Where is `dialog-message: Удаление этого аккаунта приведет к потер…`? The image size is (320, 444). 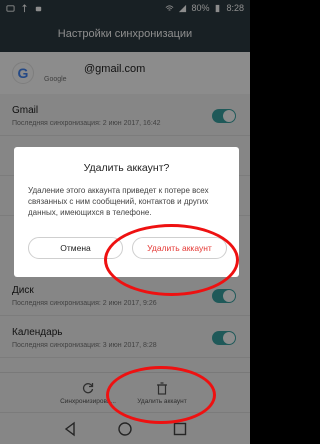 dialog-message: Удаление этого аккаунта приведет к потер… is located at coordinates (118, 201).